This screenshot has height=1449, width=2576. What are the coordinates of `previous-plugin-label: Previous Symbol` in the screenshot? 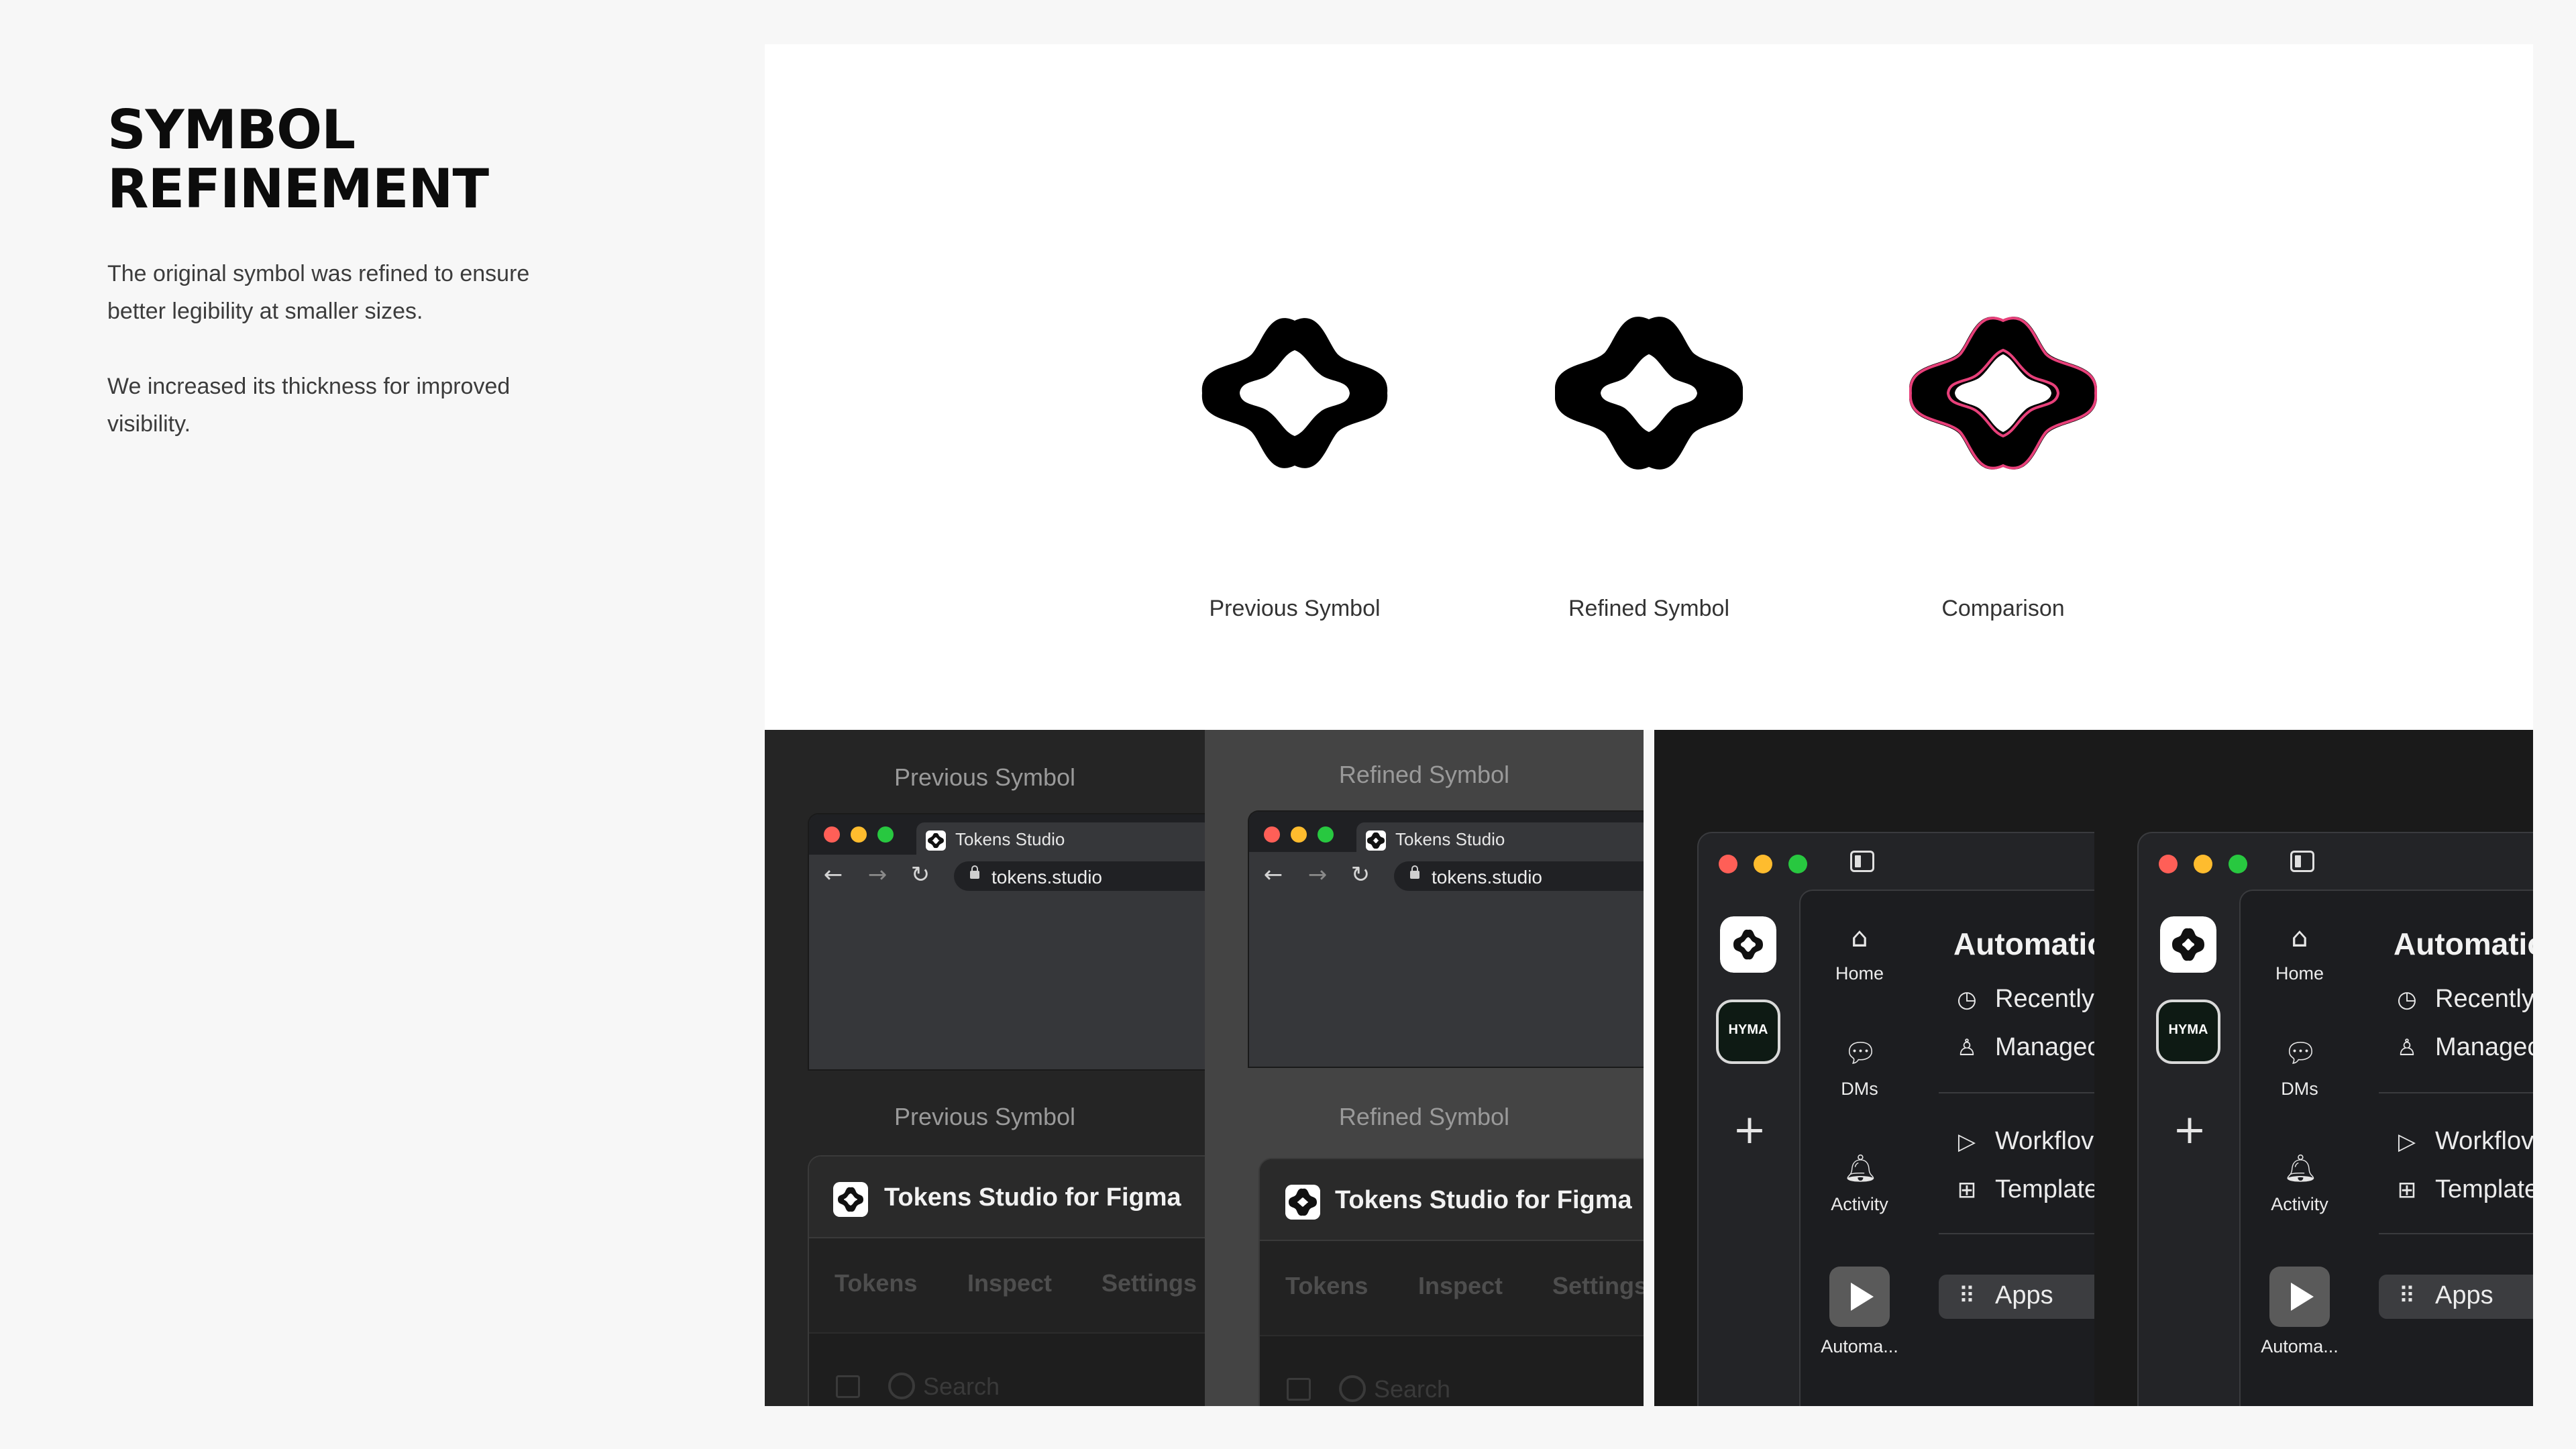 It's located at (985, 1116).